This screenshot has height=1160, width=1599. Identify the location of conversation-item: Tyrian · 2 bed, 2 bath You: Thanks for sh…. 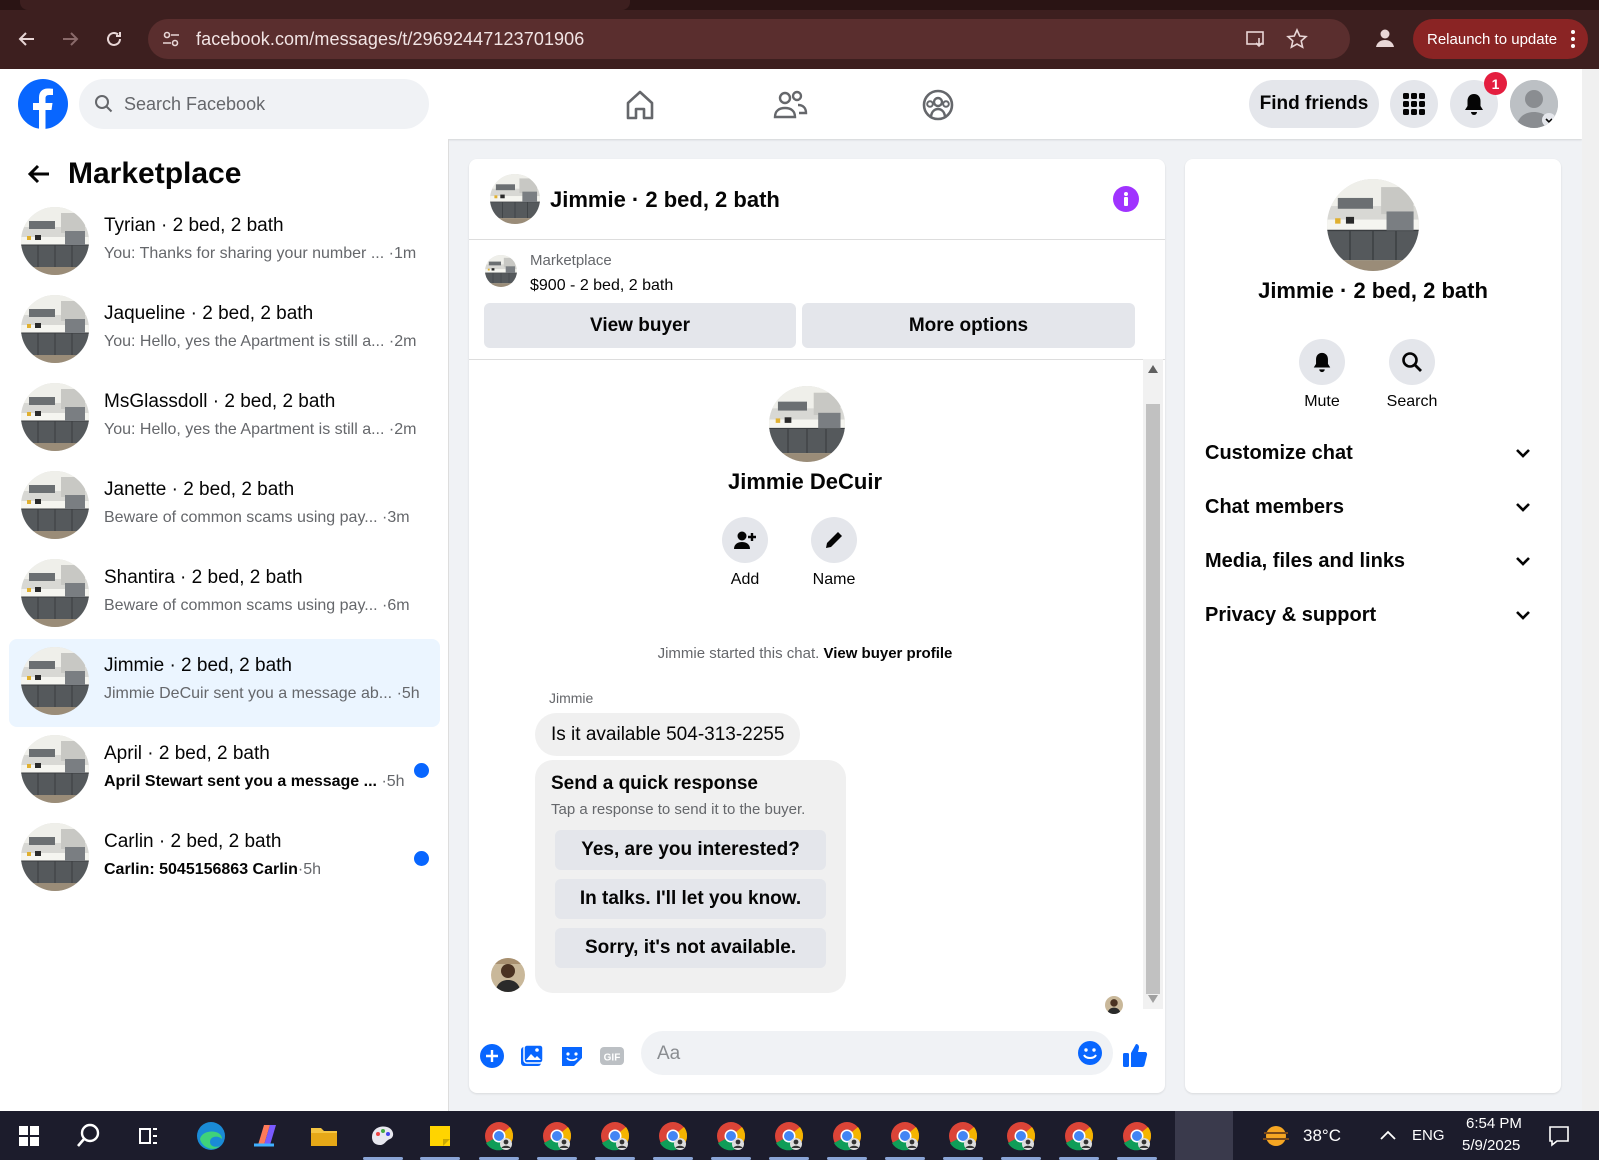
(224, 243).